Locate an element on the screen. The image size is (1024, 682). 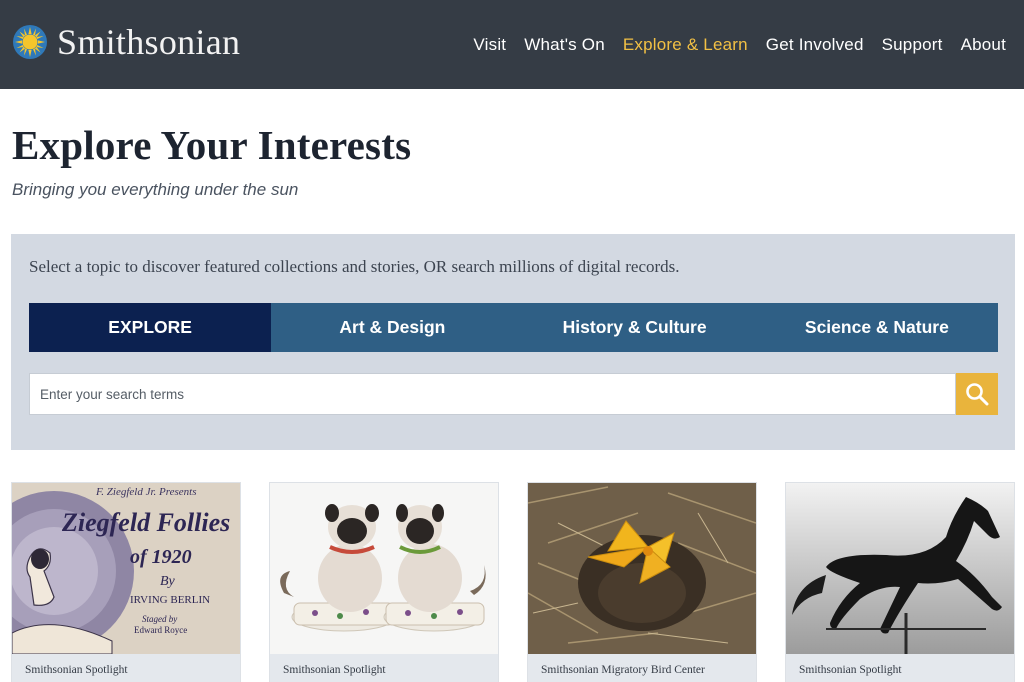
svg-text: Ziegfeld Follies is located at coordinates (145, 522).